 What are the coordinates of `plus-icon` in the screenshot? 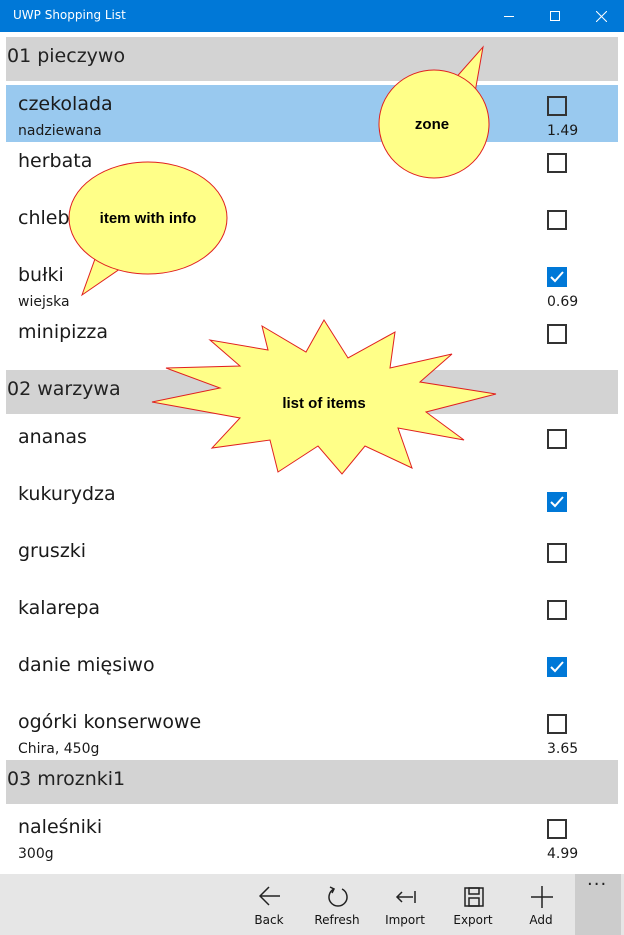 It's located at (542, 897).